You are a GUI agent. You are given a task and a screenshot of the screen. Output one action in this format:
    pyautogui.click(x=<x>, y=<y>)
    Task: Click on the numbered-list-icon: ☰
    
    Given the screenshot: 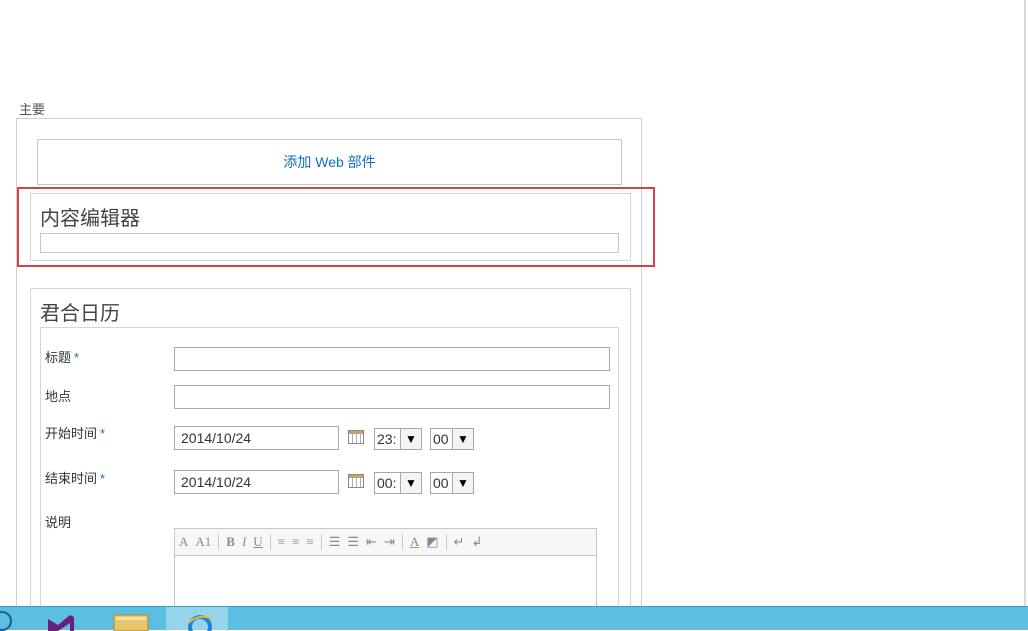 What is the action you would take?
    pyautogui.click(x=335, y=542)
    